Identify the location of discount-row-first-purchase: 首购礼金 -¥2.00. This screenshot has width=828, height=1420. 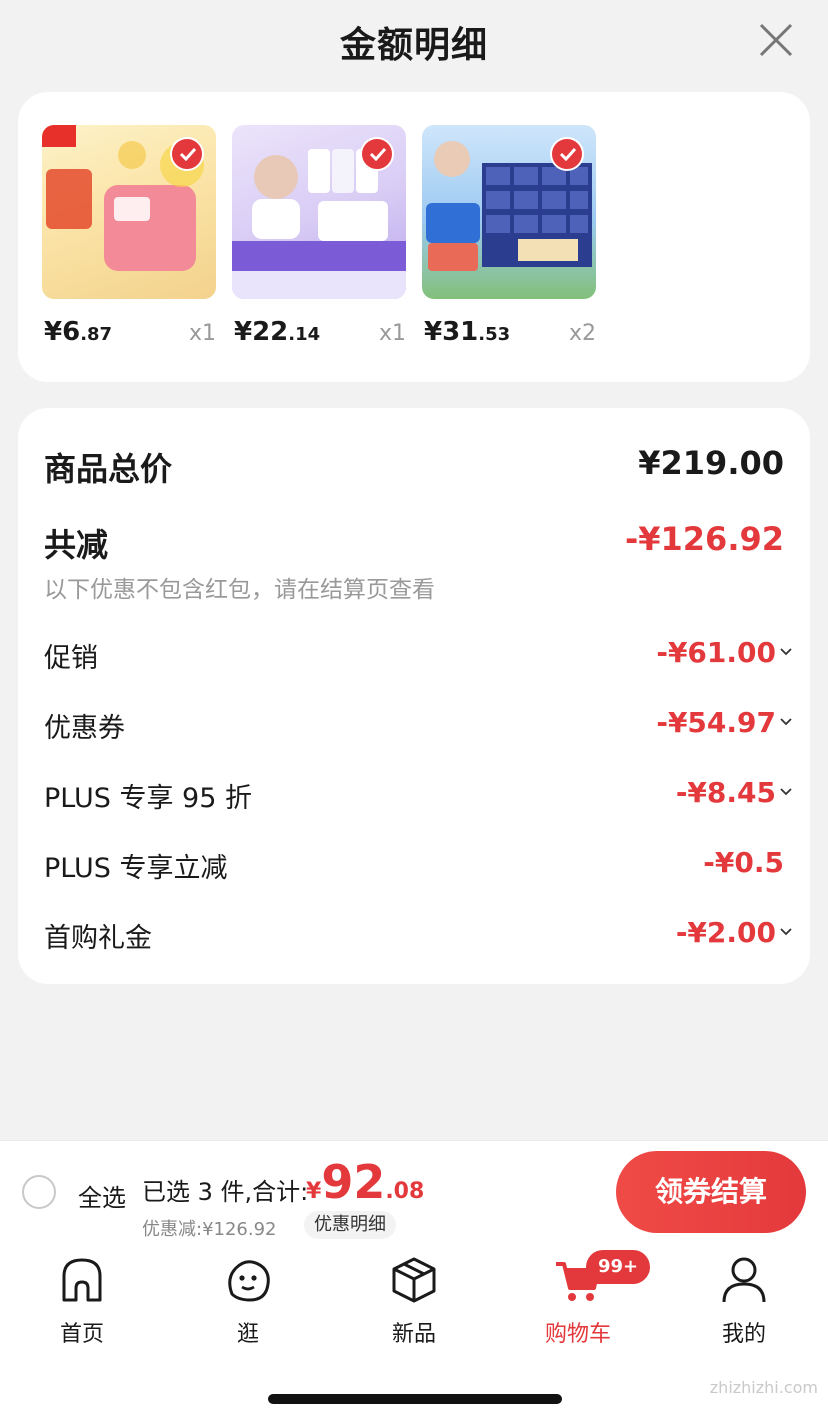
(418, 936).